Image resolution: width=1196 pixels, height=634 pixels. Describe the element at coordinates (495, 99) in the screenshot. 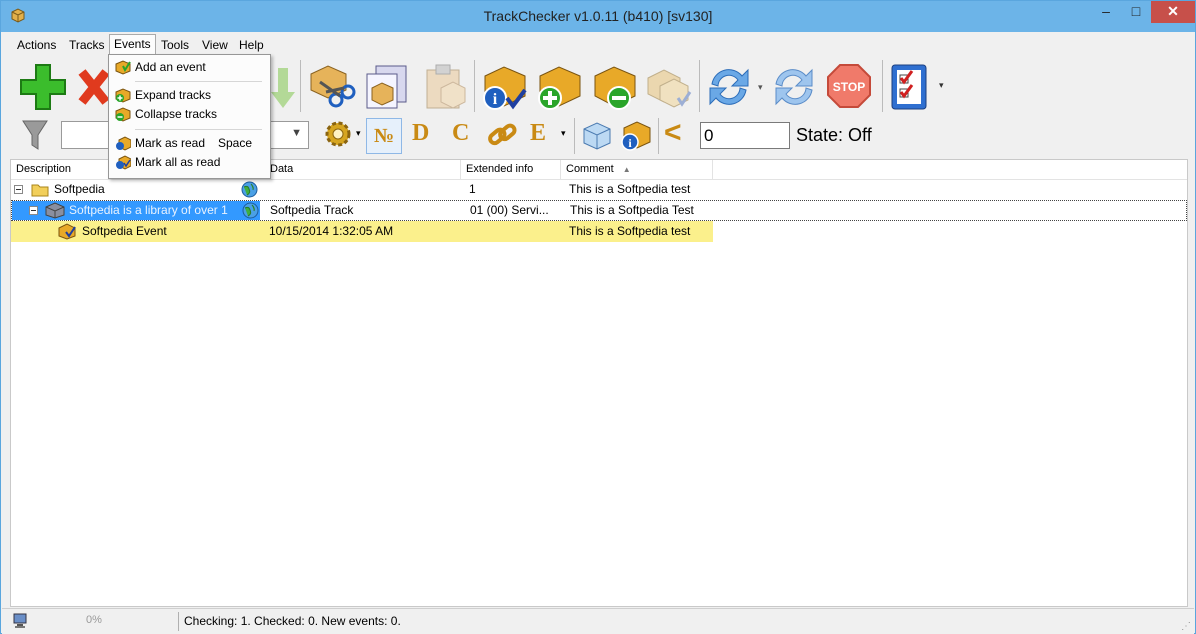

I see `svg-text: i` at that location.